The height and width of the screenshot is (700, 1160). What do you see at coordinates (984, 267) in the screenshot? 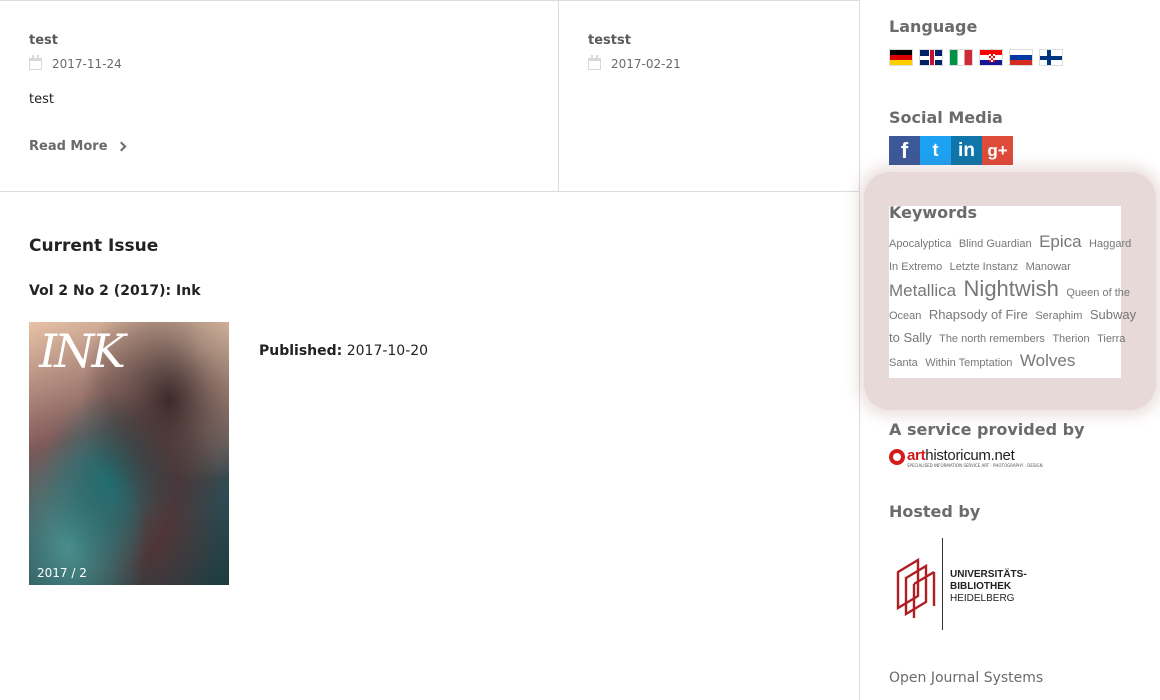
I see `keyword-tag: Letzte Instanz` at bounding box center [984, 267].